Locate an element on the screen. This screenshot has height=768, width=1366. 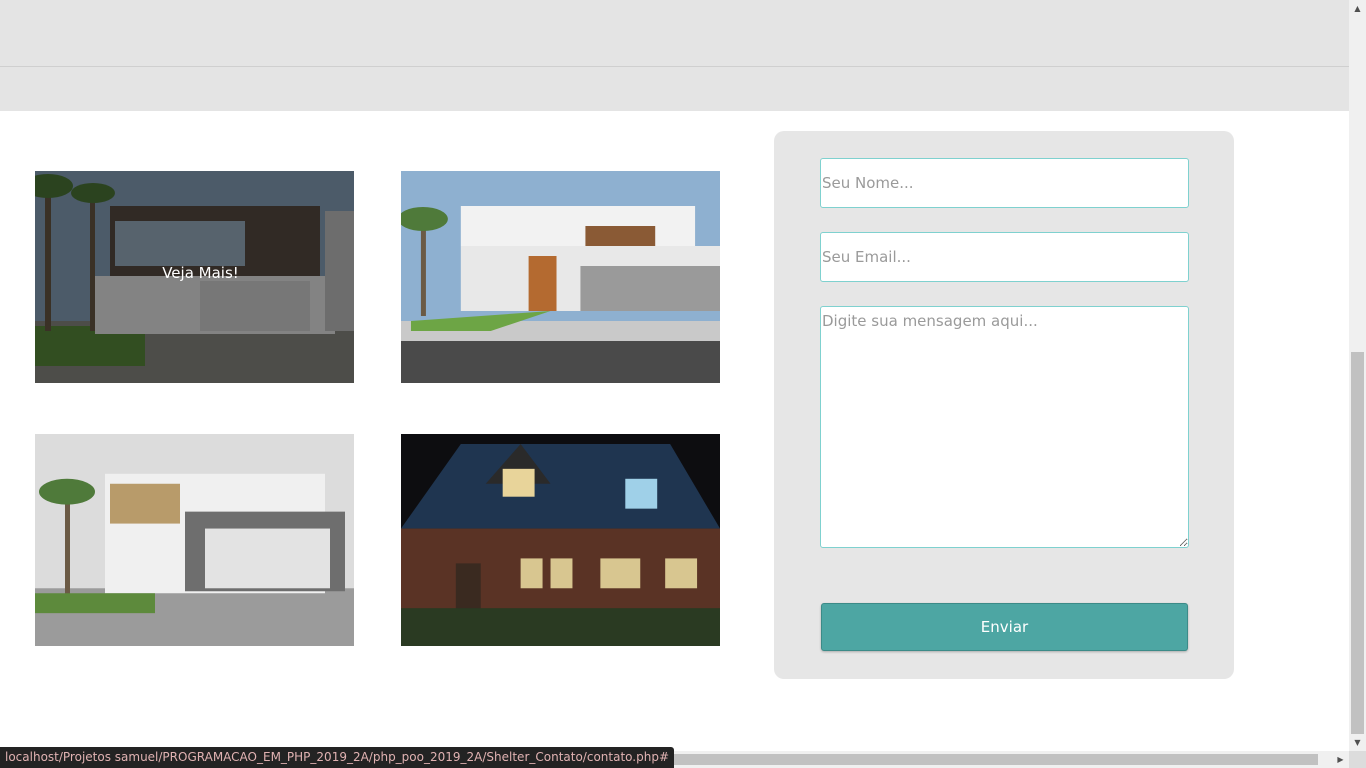
email-input is located at coordinates (1004, 257).